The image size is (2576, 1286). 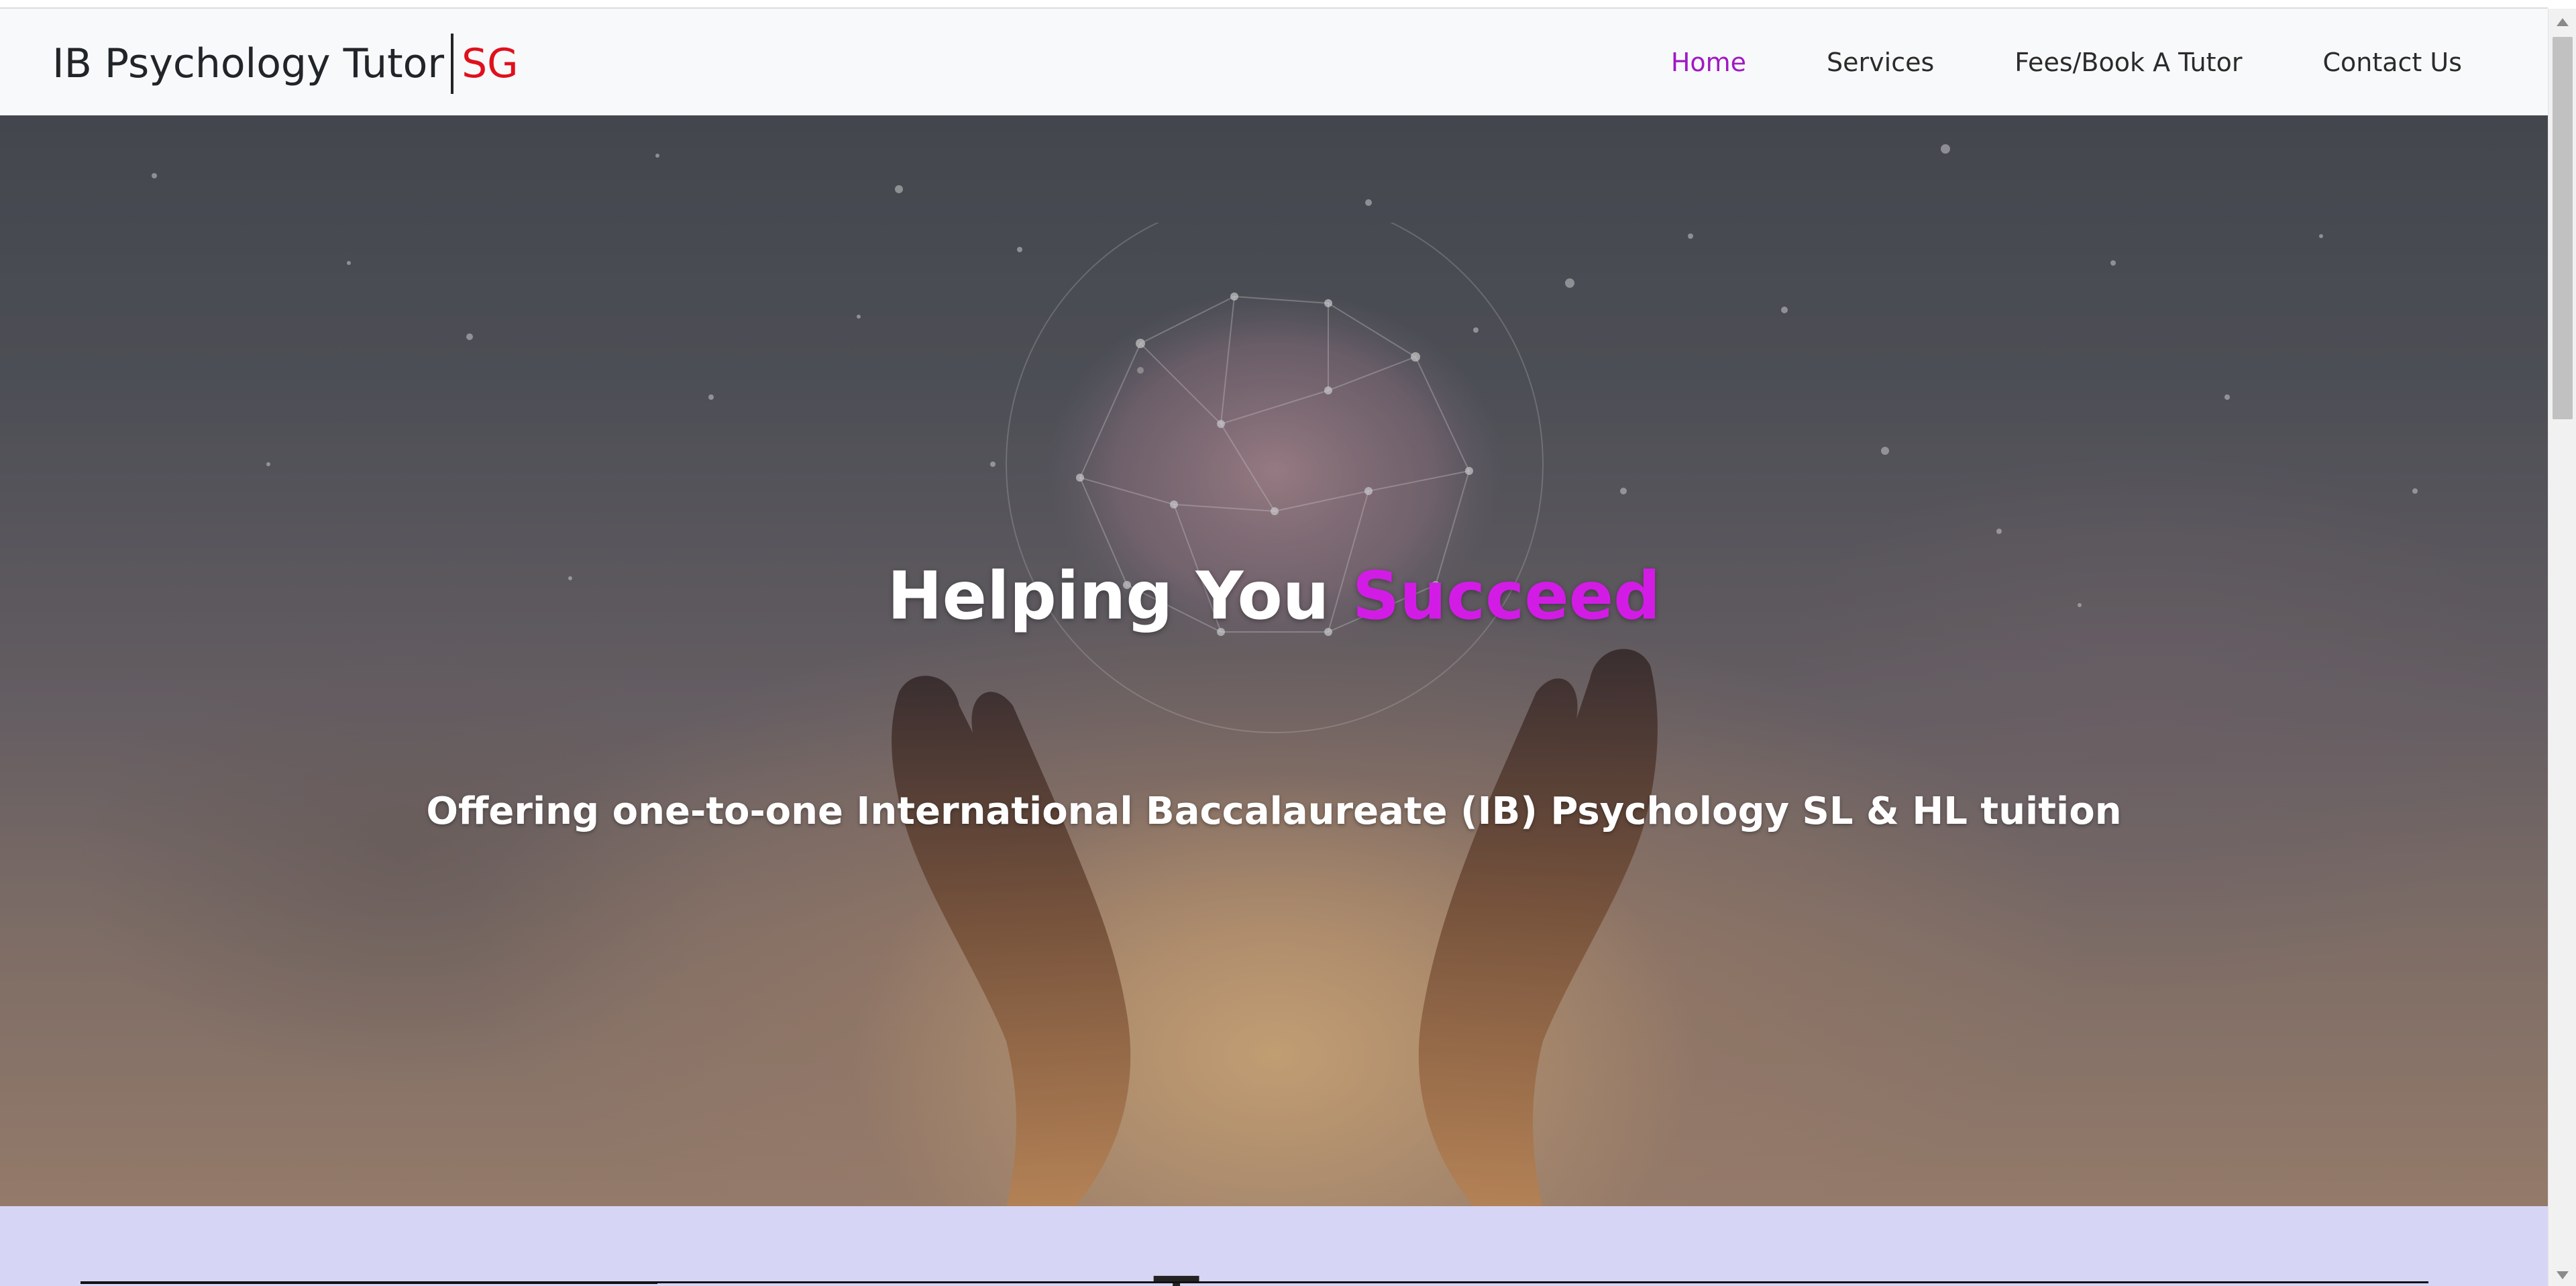 I want to click on brand-logo: IB Psychology Tutor SG, so click(x=285, y=64).